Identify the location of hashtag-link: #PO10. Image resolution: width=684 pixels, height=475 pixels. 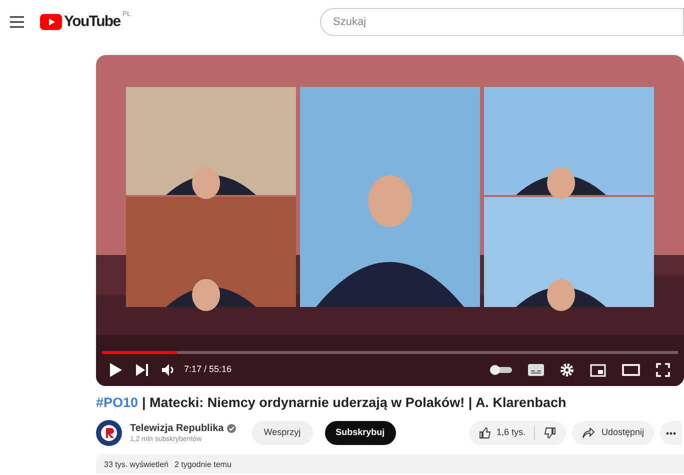
(117, 403).